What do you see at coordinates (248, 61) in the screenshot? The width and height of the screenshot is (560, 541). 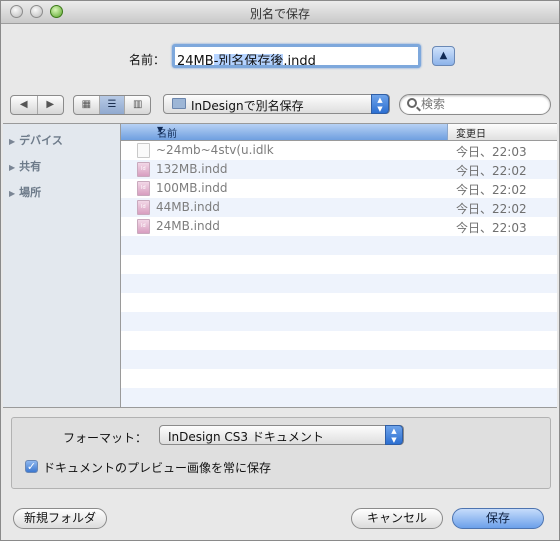 I see `filename-selected-text: -別名保存後` at bounding box center [248, 61].